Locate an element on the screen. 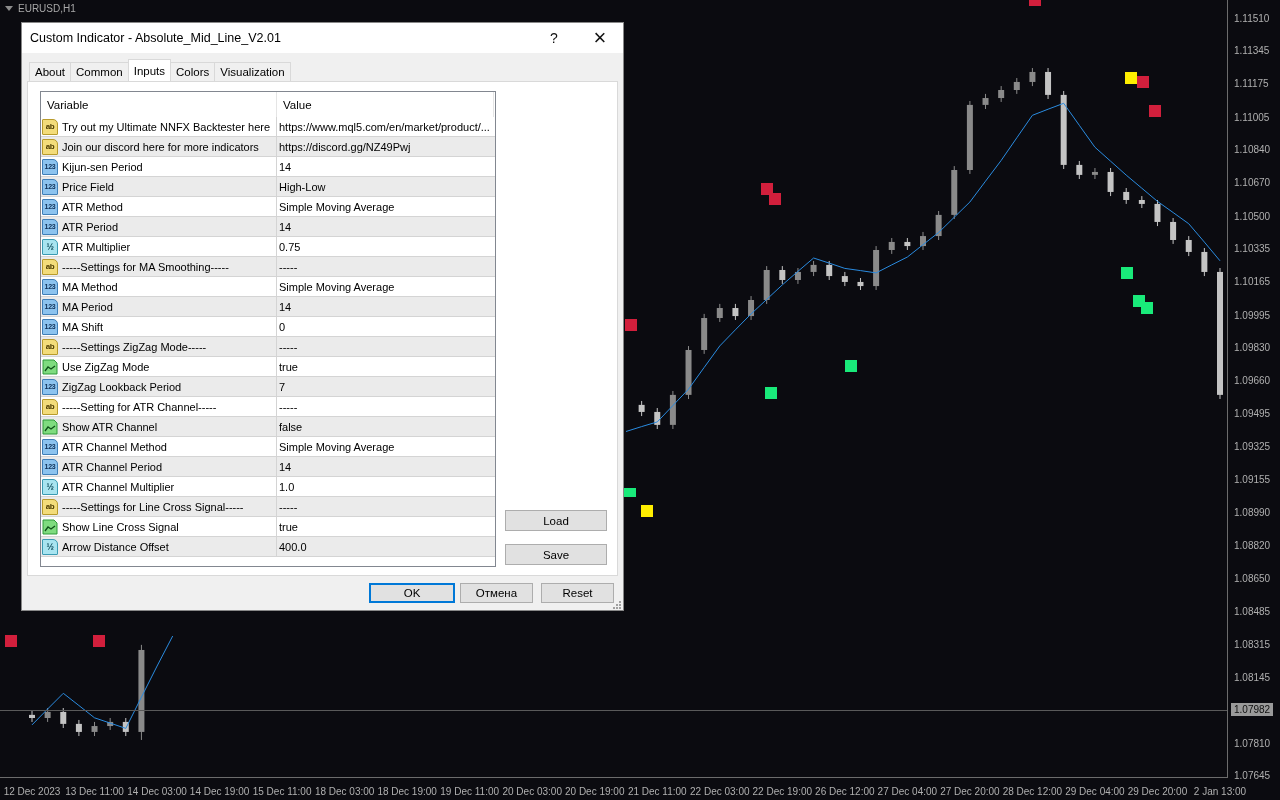 The height and width of the screenshot is (800, 1280). variable-name: Show Line Cross Signal is located at coordinates (120, 526).